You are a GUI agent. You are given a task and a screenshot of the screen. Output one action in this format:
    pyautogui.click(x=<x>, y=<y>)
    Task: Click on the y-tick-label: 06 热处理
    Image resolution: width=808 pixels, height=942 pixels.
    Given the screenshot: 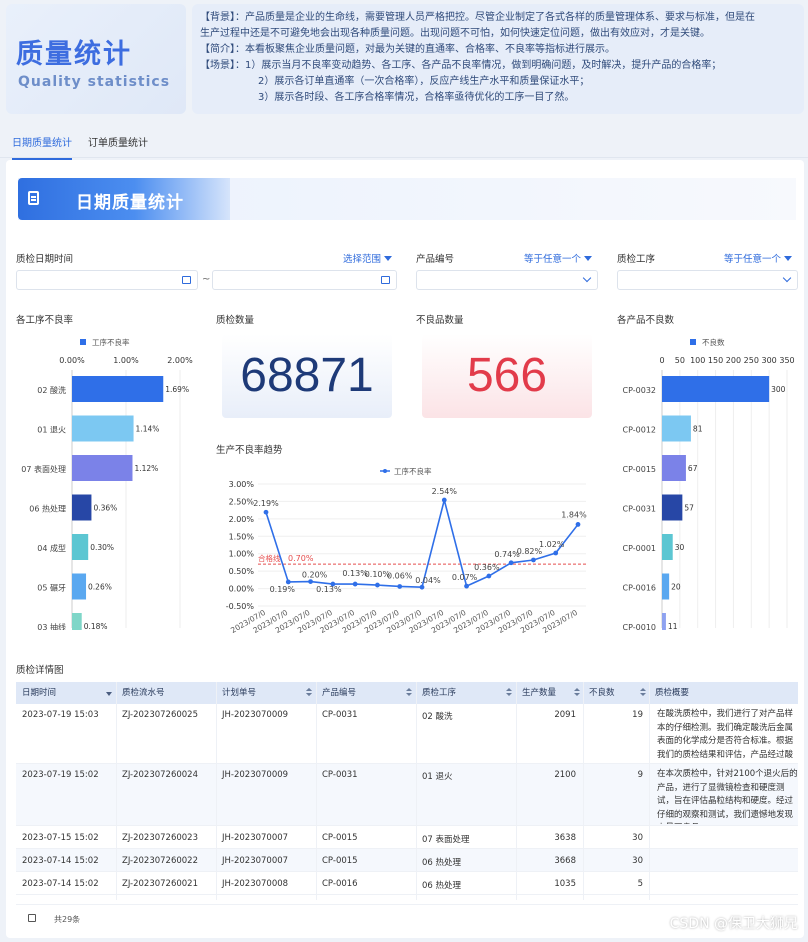 What is the action you would take?
    pyautogui.click(x=47, y=509)
    